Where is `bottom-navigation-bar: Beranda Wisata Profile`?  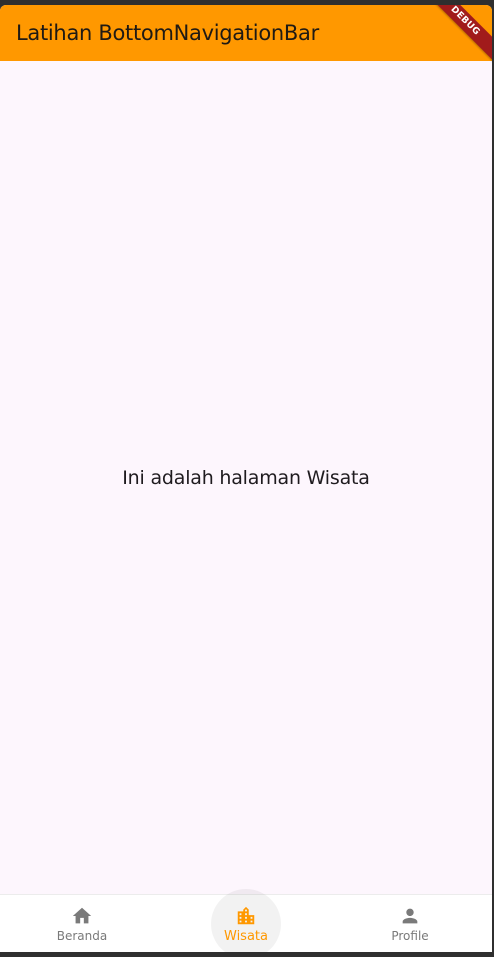
bottom-navigation-bar: Beranda Wisata Profile is located at coordinates (246, 920).